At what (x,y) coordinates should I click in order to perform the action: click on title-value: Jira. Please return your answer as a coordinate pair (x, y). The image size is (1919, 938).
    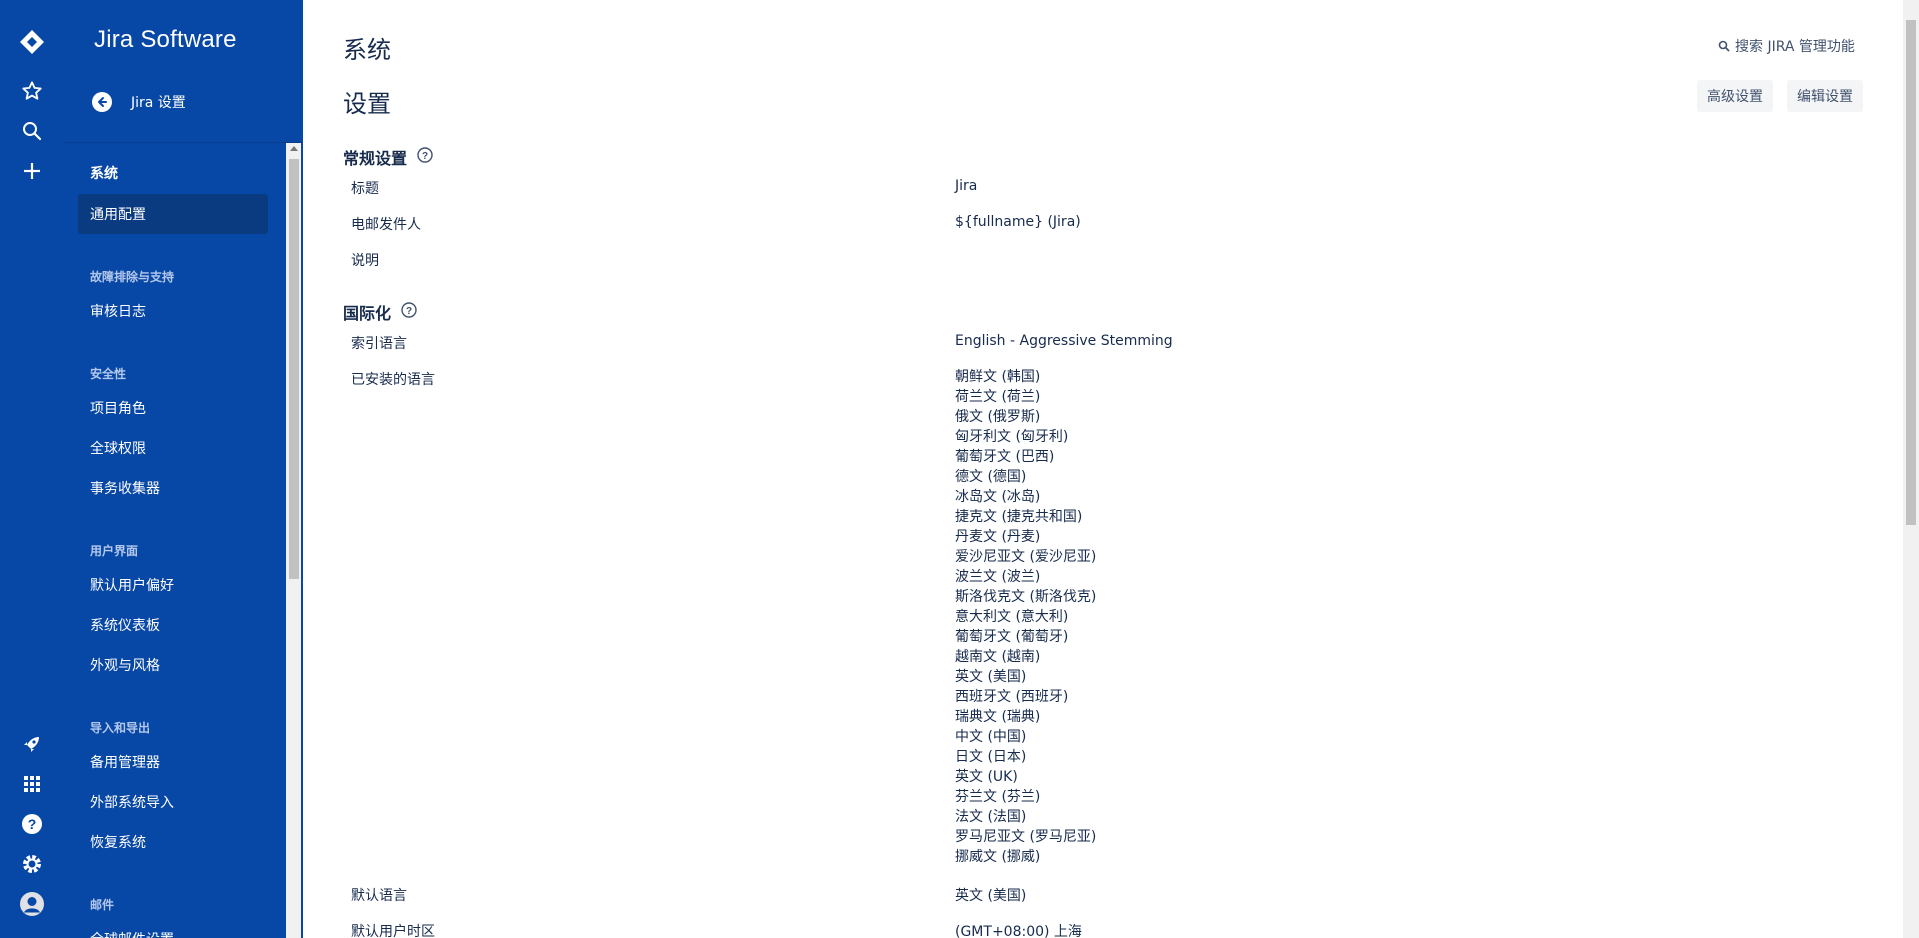
    Looking at the image, I should click on (966, 186).